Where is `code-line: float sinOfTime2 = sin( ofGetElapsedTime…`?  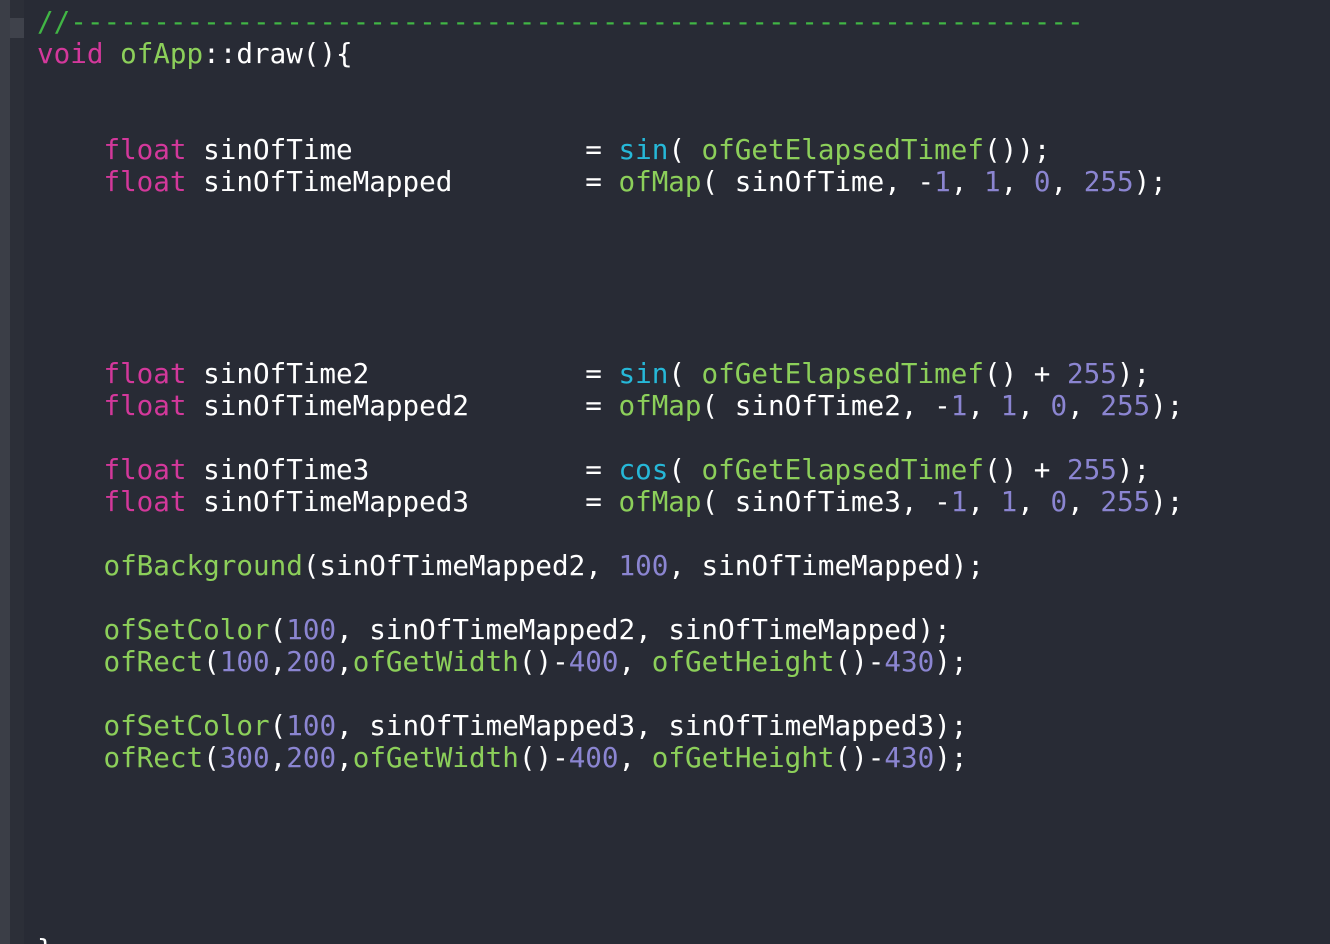 code-line: float sinOfTime2 = sin( ofGetElapsedTime… is located at coordinates (610, 374).